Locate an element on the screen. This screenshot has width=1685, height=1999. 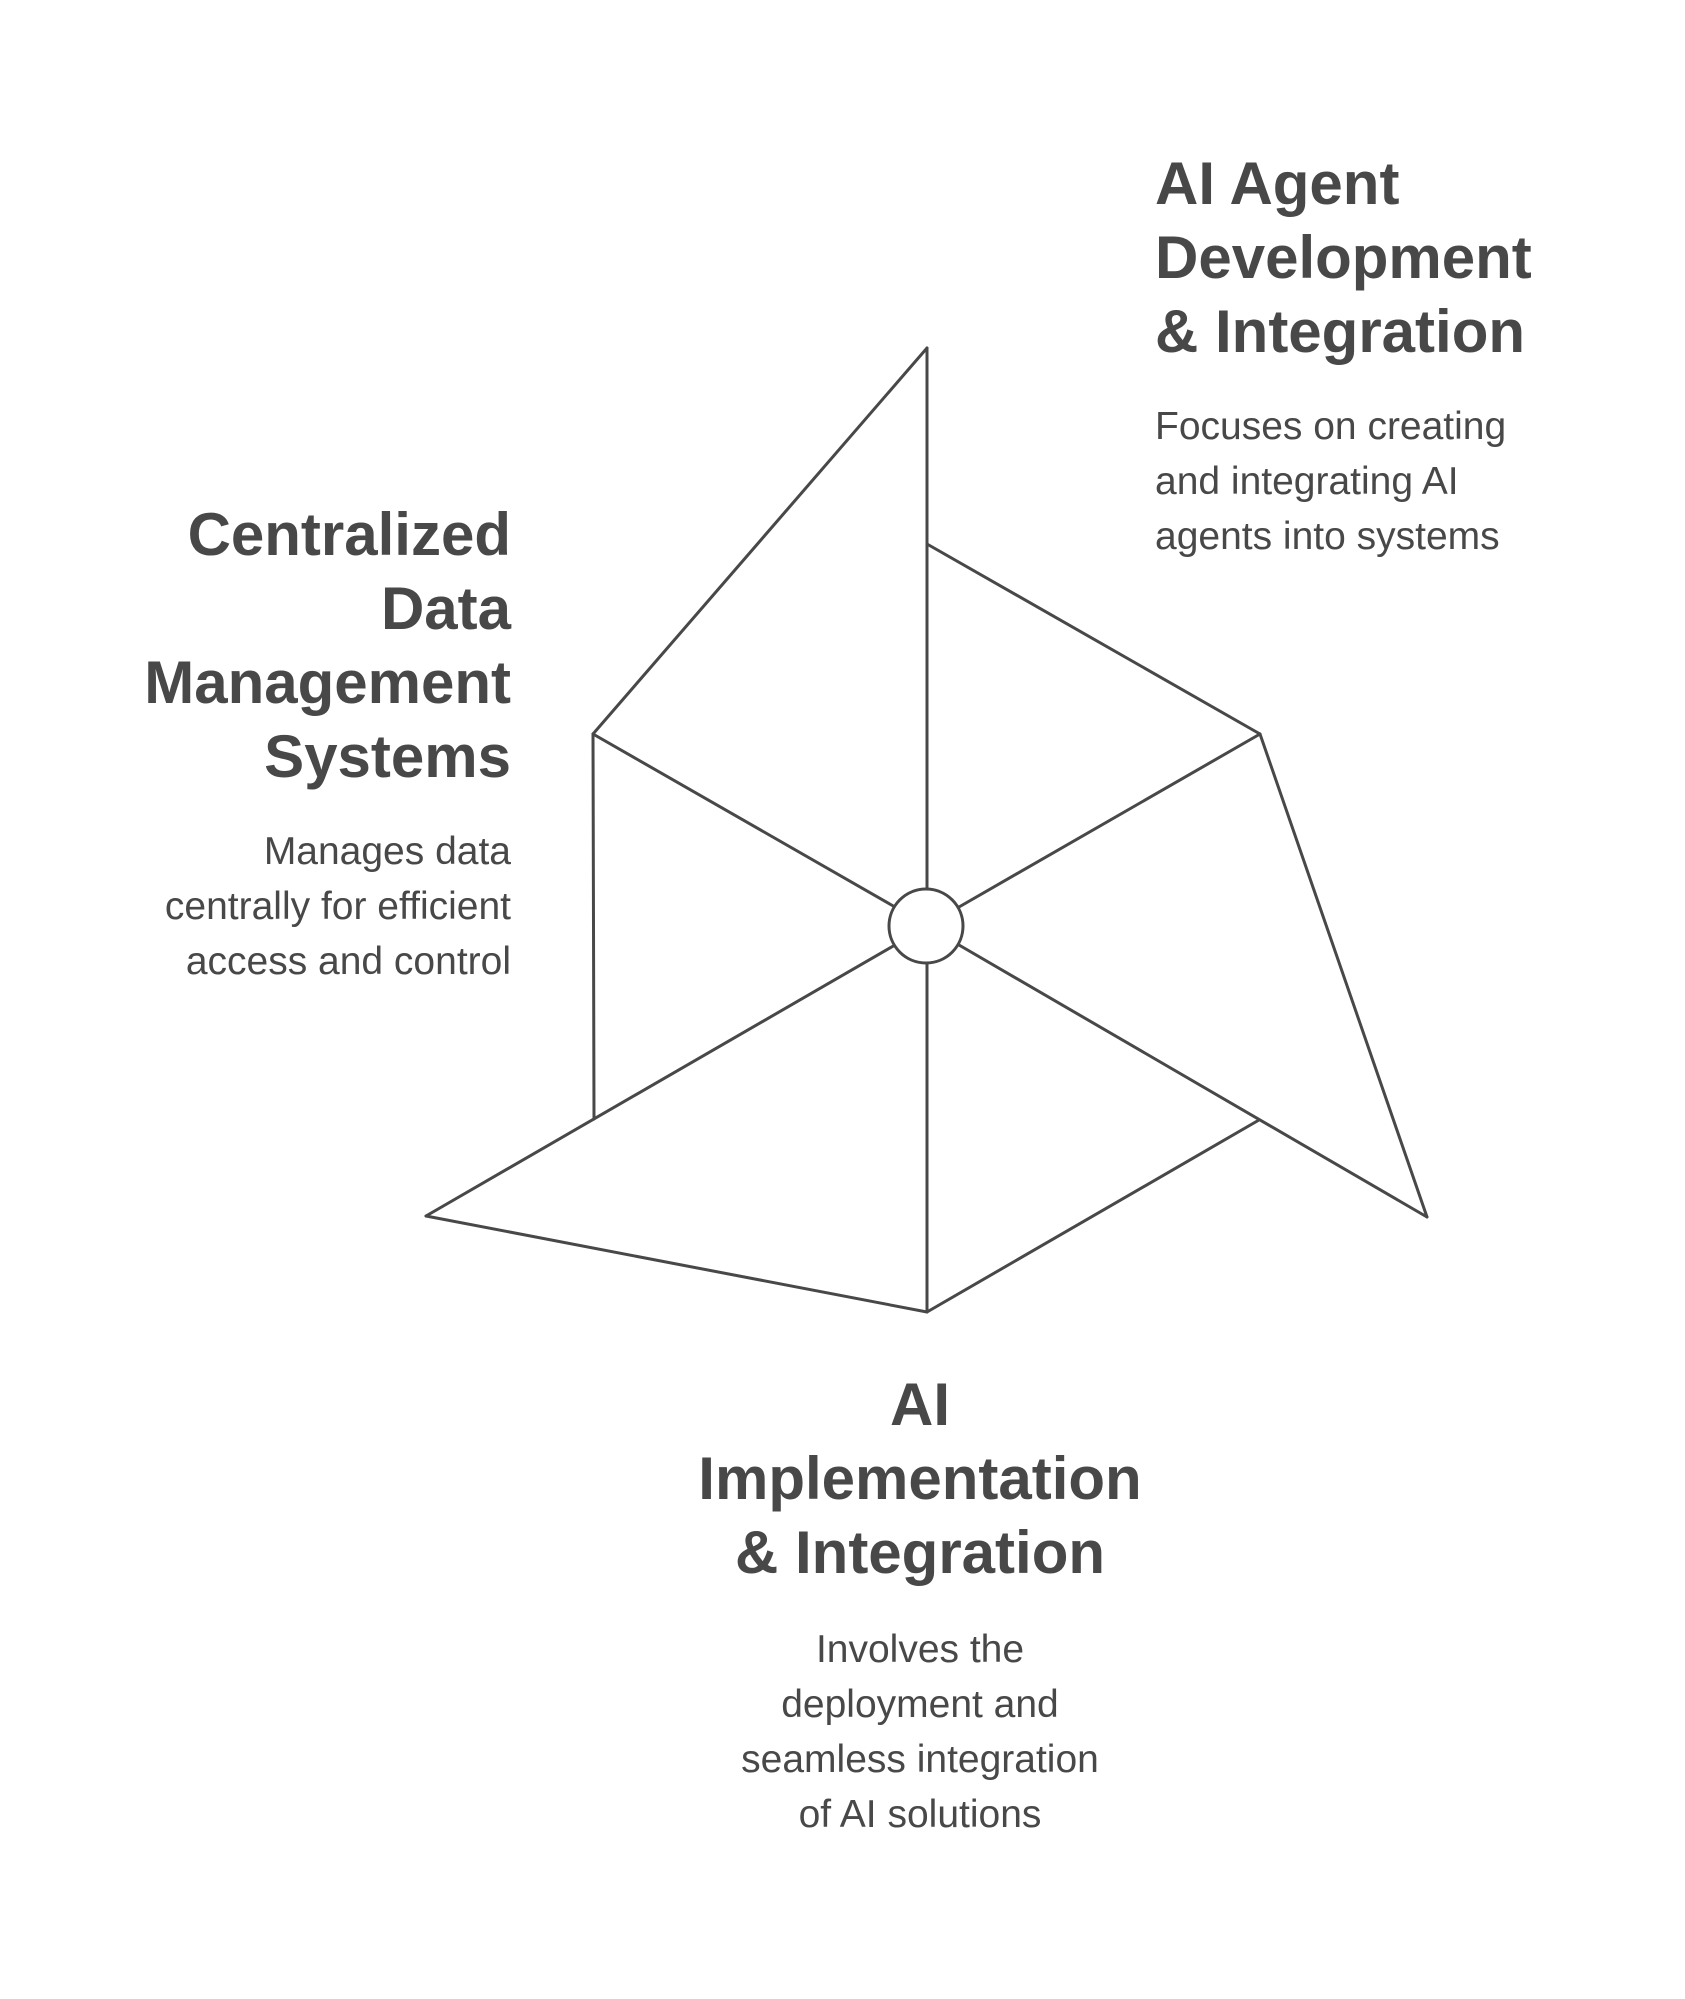
description-line: and integrating AI is located at coordinates (1307, 481).